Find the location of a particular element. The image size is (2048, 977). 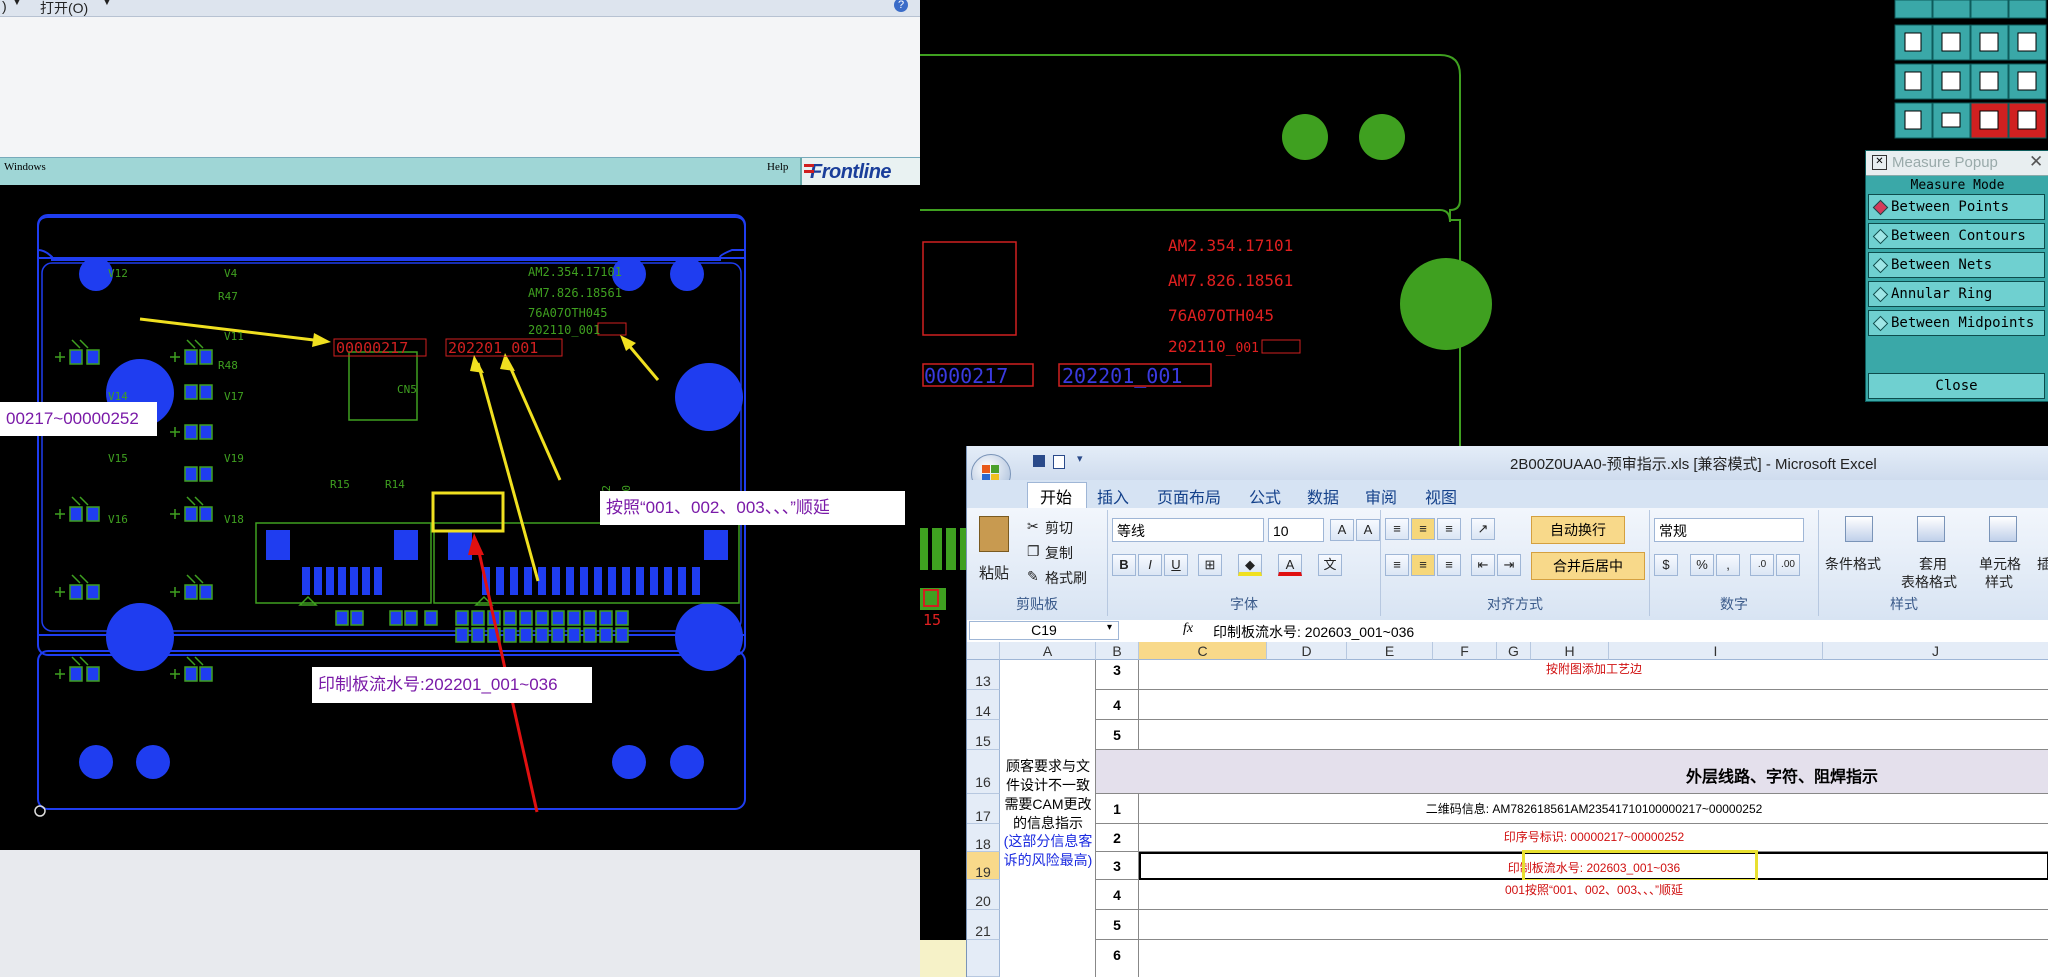

decrease-decimal-icon: .00 is located at coordinates (1788, 565).